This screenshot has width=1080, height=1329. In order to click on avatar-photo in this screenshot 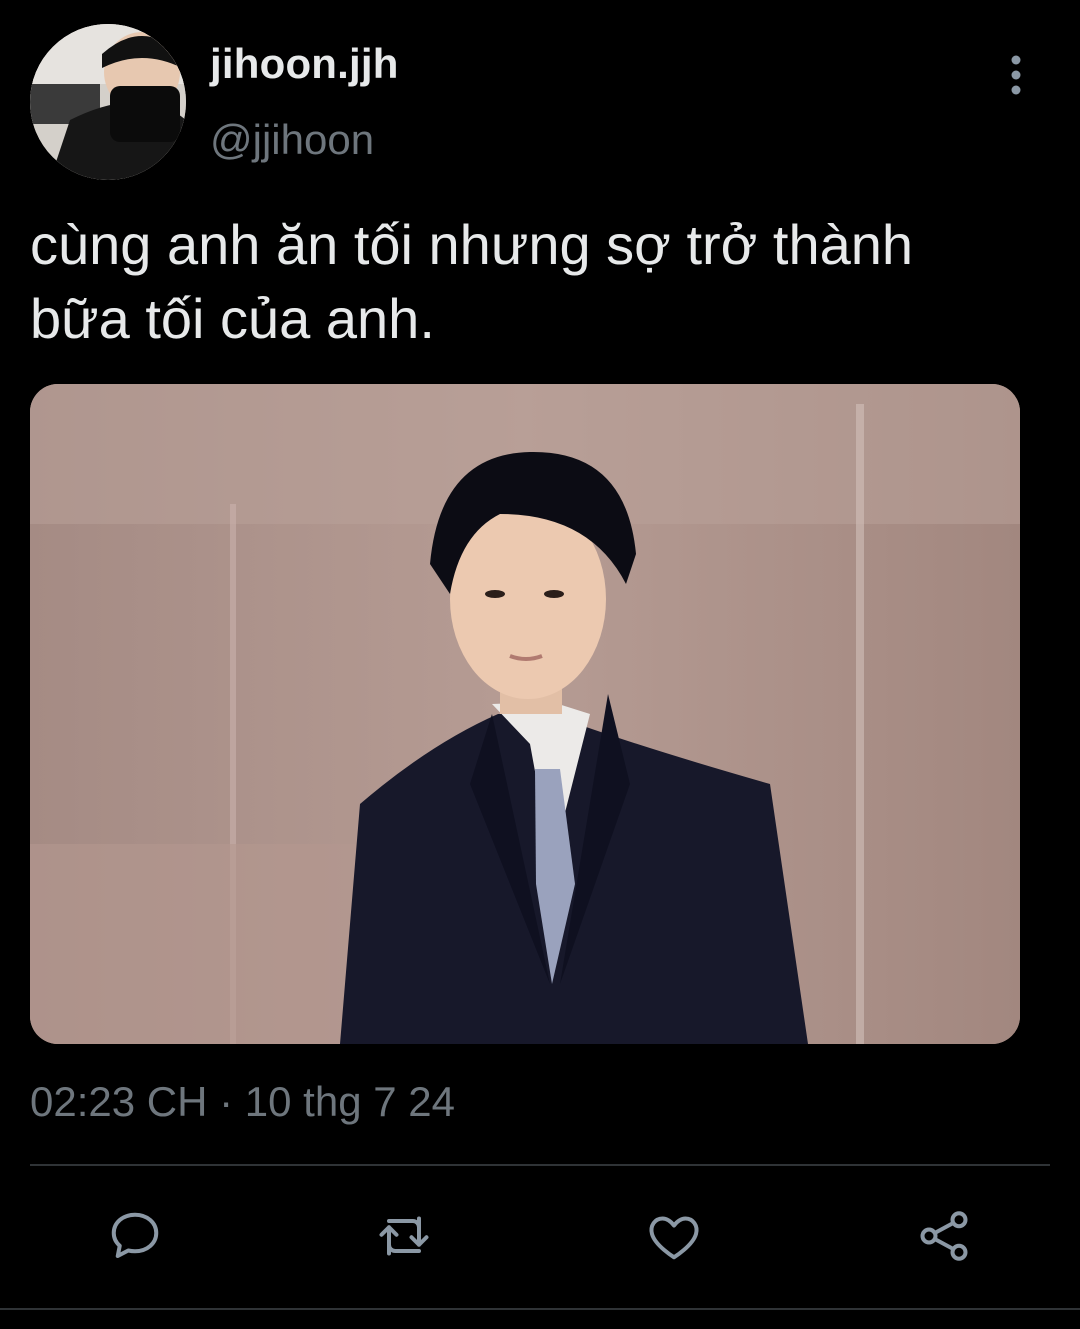, I will do `click(108, 102)`.